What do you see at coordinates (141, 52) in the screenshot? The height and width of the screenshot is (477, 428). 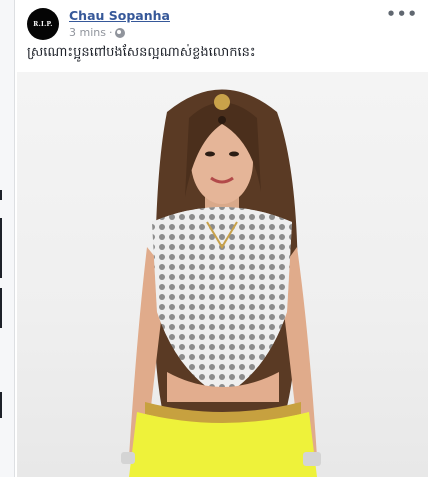 I see `post-text: ស្រណោះប្អូនពៅបងសែនល្អណាស់ខ្លងលោកនេះ` at bounding box center [141, 52].